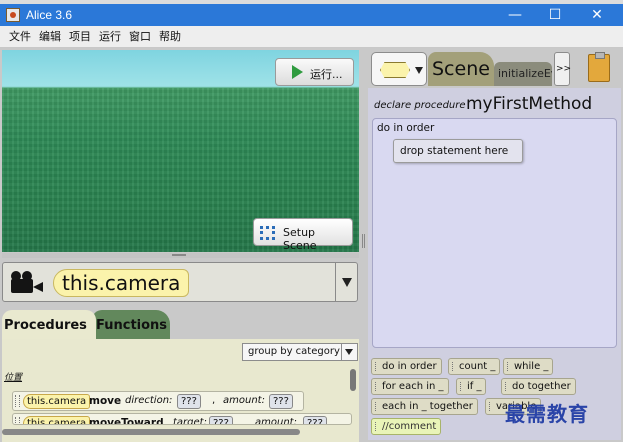 The width and height of the screenshot is (623, 442). What do you see at coordinates (294, 351) in the screenshot?
I see `group-by-value: group by category` at bounding box center [294, 351].